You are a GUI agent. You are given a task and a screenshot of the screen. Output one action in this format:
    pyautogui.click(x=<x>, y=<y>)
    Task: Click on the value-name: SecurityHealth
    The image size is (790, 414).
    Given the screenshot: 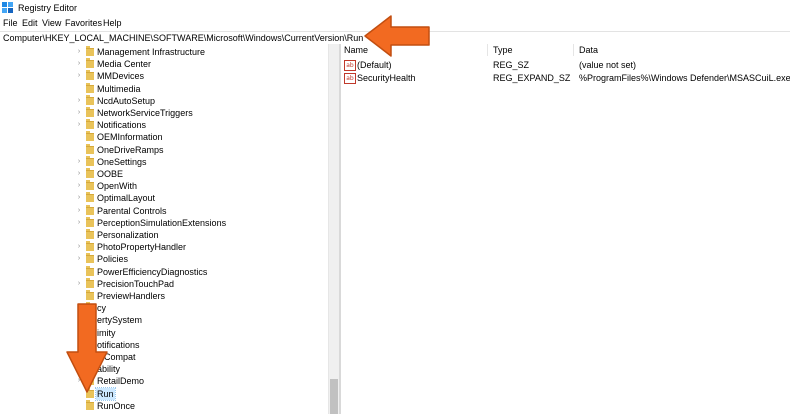 What is the action you would take?
    pyautogui.click(x=386, y=78)
    